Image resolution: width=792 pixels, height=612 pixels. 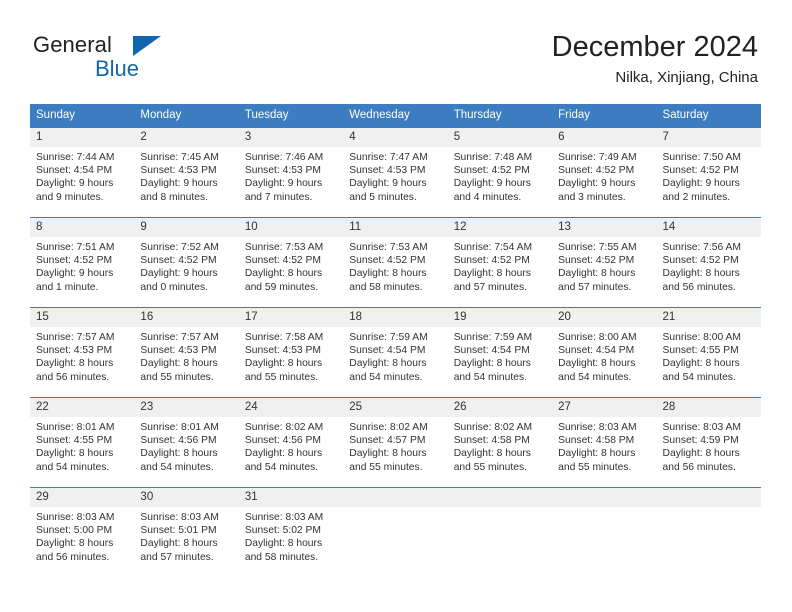 What do you see at coordinates (282, 531) in the screenshot?
I see `sunset-text: Sunset: 5:02 PM` at bounding box center [282, 531].